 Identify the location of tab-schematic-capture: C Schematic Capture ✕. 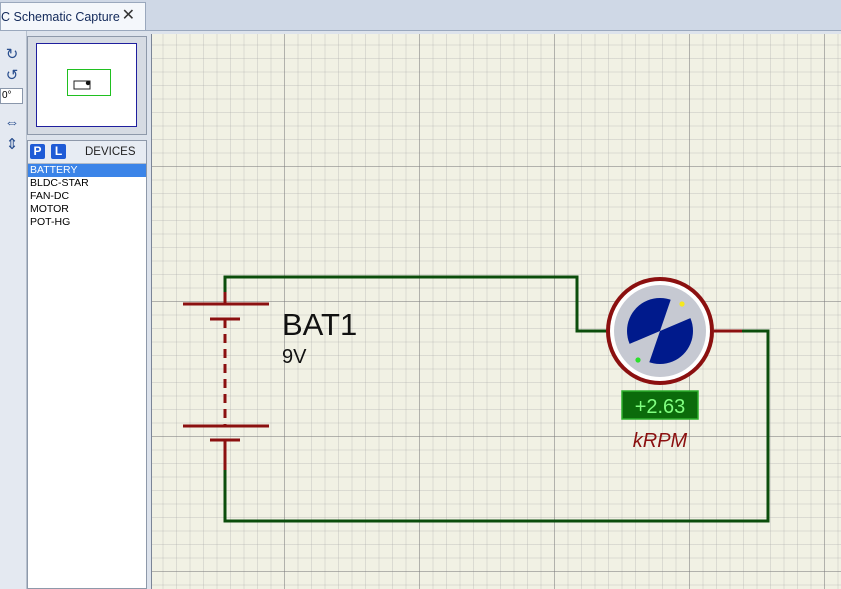
(73, 16).